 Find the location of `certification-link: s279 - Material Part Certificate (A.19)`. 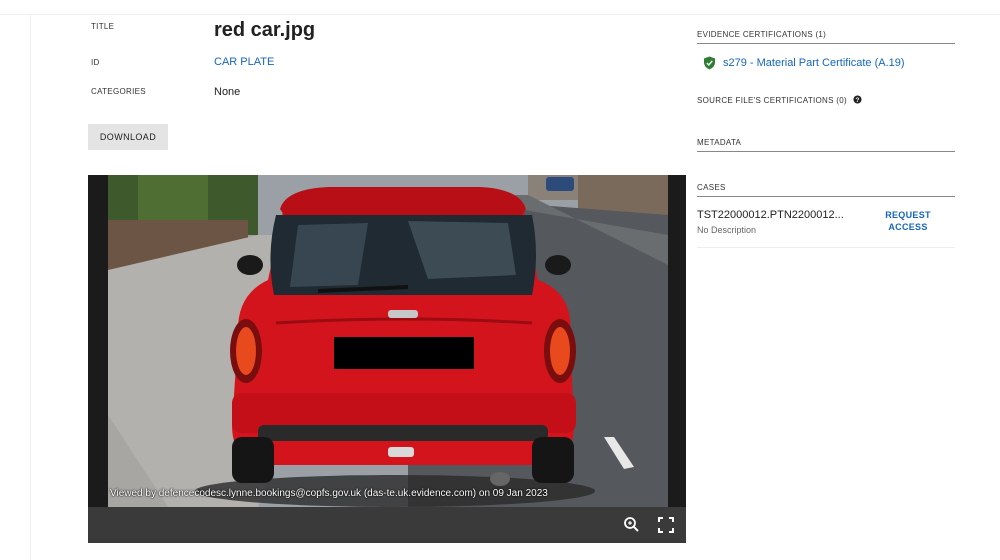

certification-link: s279 - Material Part Certificate (A.19) is located at coordinates (804, 63).